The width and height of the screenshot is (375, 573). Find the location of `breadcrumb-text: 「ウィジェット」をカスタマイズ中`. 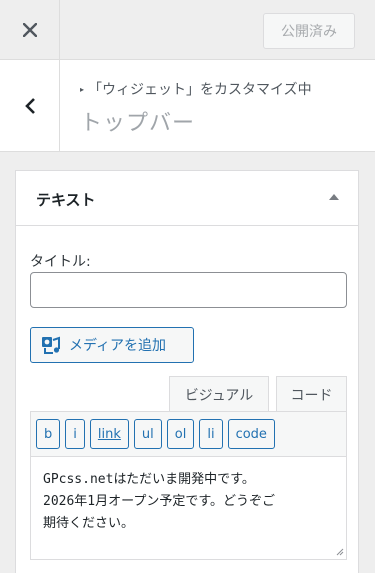

breadcrumb-text: 「ウィジェット」をカスタマイズ中 is located at coordinates (200, 90).